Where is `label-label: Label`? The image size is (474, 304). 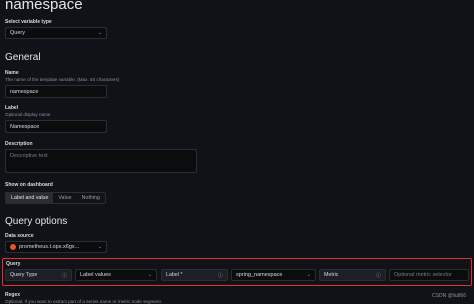
label-label: Label is located at coordinates (12, 108).